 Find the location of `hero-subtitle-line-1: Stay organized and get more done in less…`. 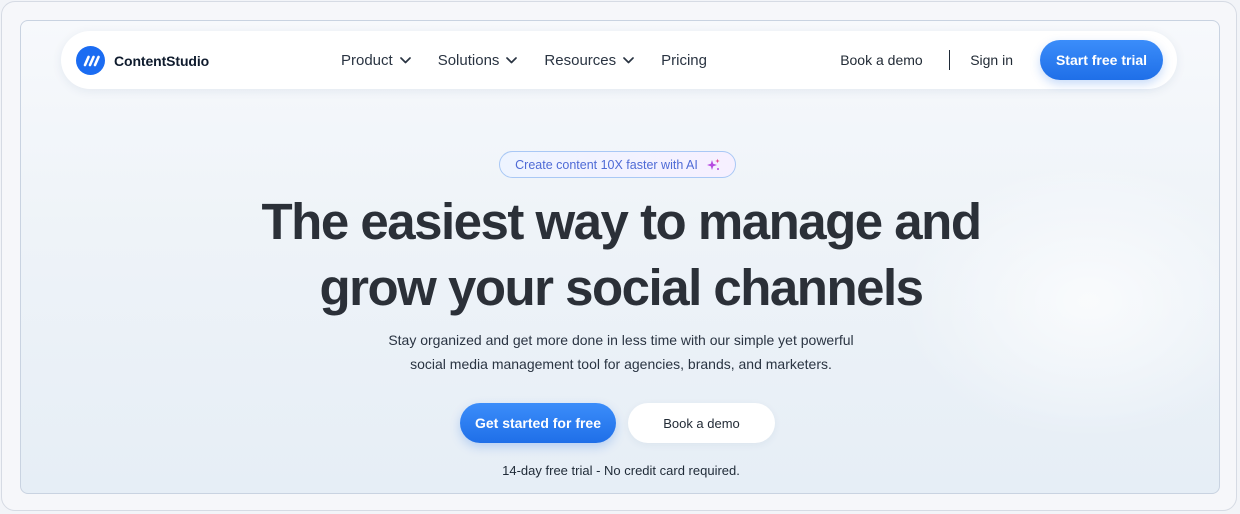

hero-subtitle-line-1: Stay organized and get more done in less… is located at coordinates (621, 340).